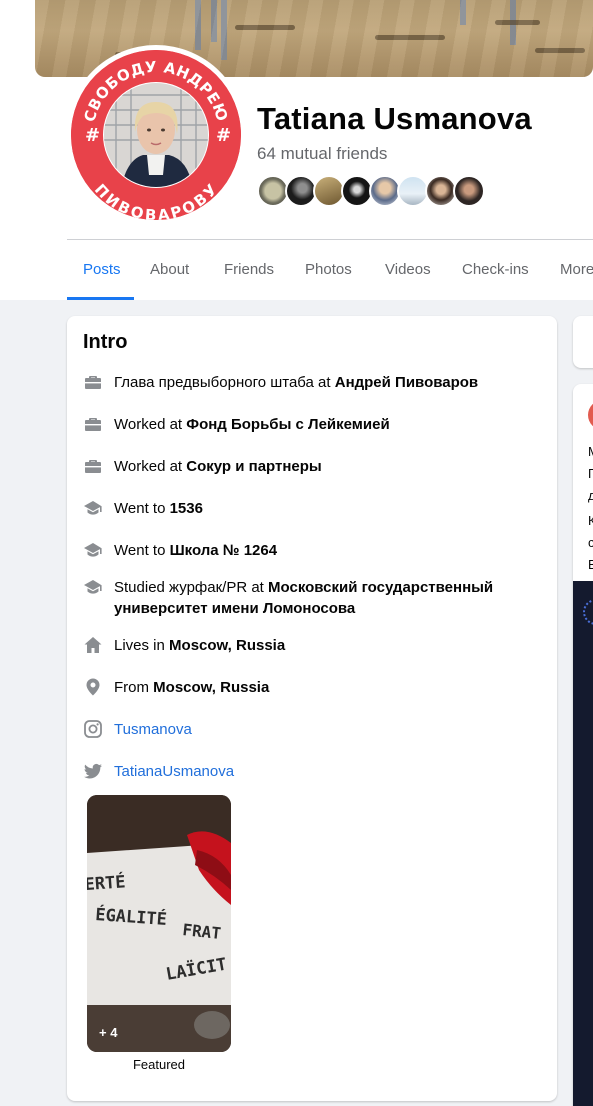 The width and height of the screenshot is (593, 1106). What do you see at coordinates (576, 270) in the screenshot?
I see `tab-more: More` at bounding box center [576, 270].